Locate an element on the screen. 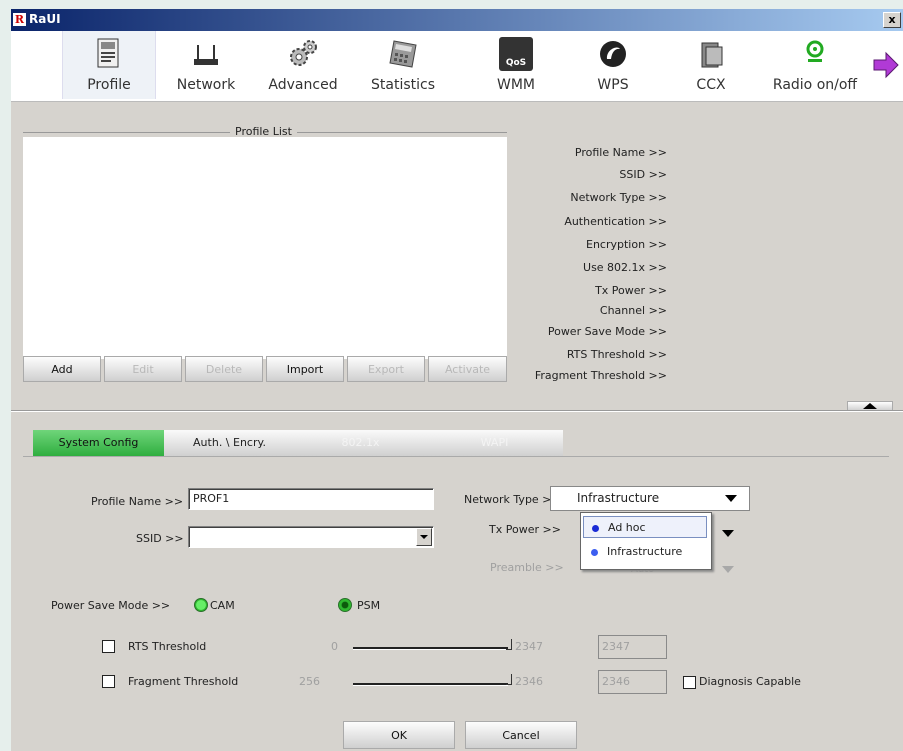  info-network-type: Network Type >> is located at coordinates (618, 197).